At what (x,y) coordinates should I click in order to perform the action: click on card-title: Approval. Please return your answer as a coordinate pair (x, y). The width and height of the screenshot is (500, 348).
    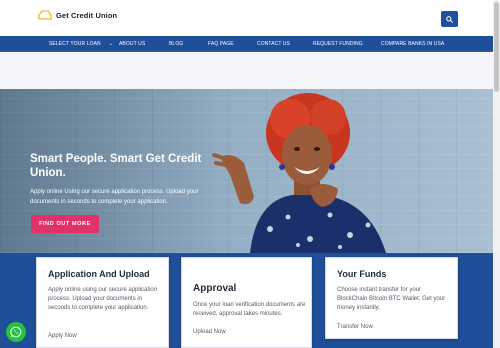
    Looking at the image, I should click on (215, 288).